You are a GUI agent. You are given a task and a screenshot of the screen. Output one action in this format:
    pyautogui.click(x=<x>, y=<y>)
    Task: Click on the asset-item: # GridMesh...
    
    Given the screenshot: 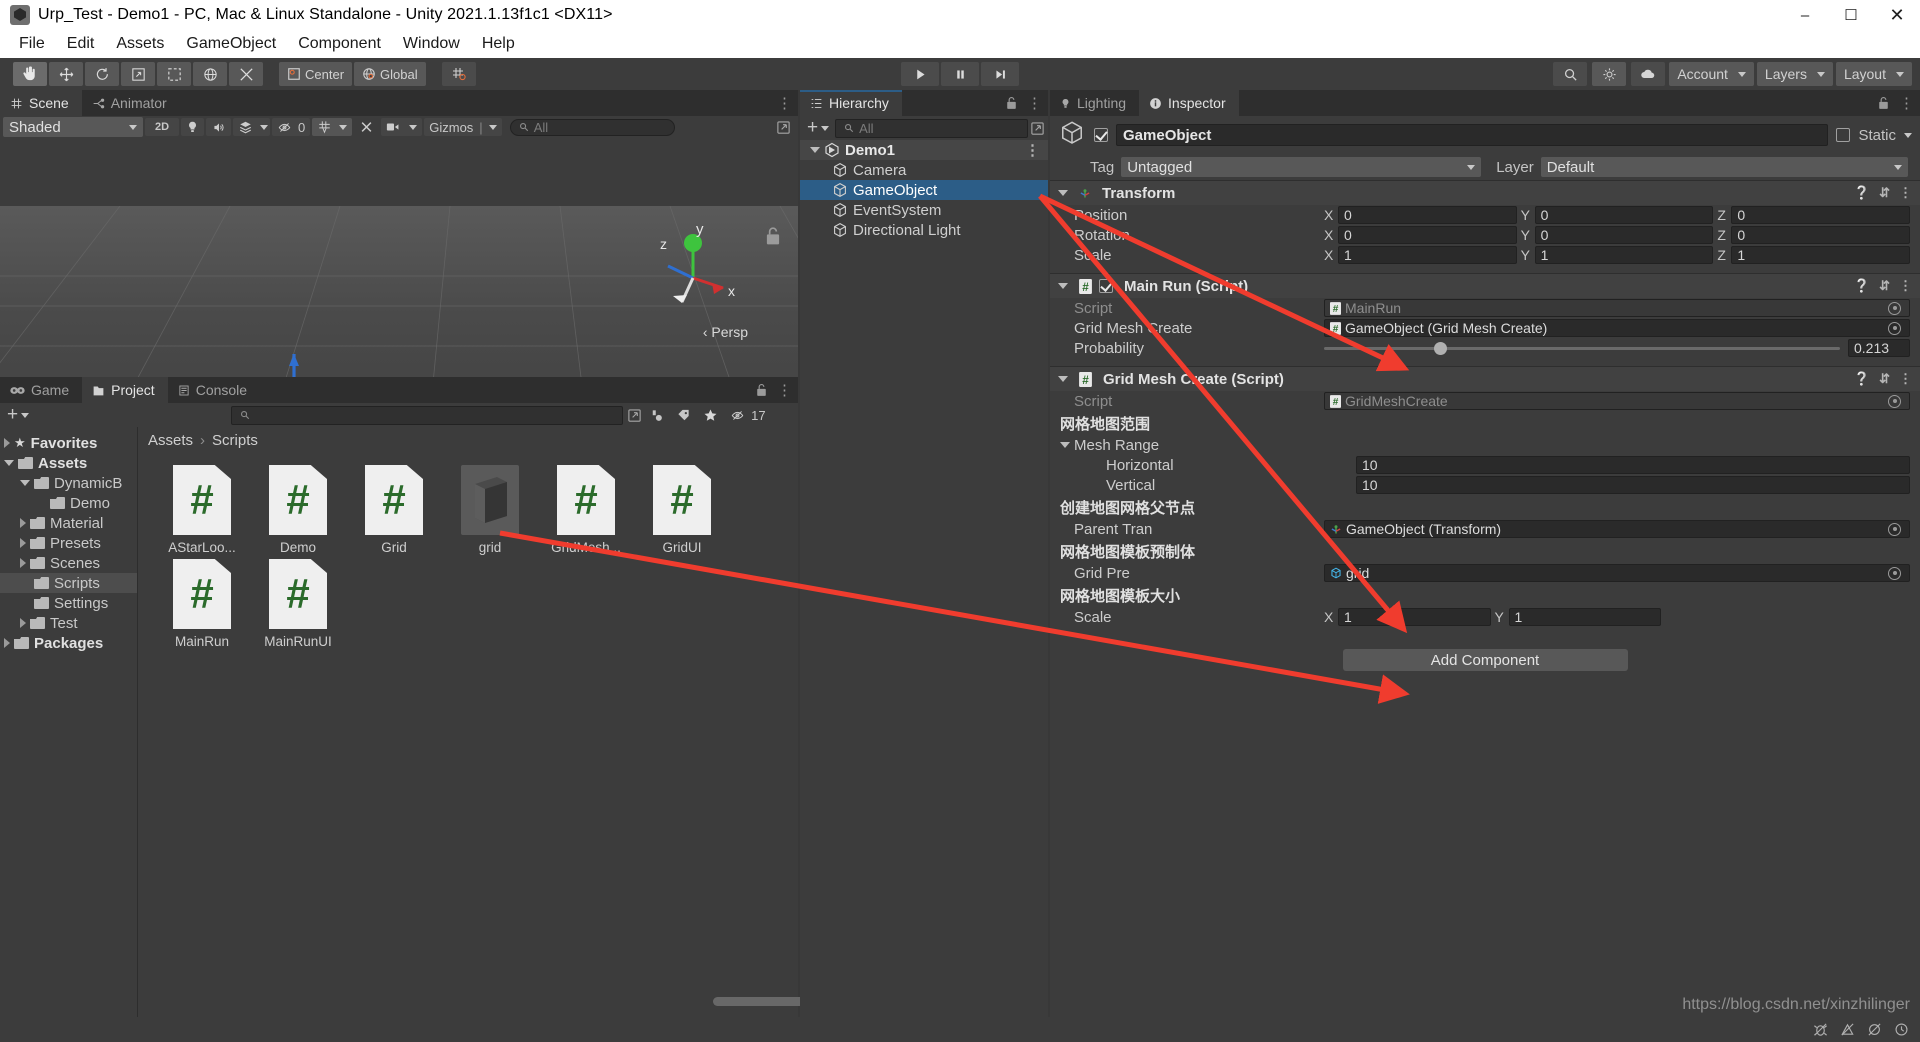 What is the action you would take?
    pyautogui.click(x=586, y=510)
    